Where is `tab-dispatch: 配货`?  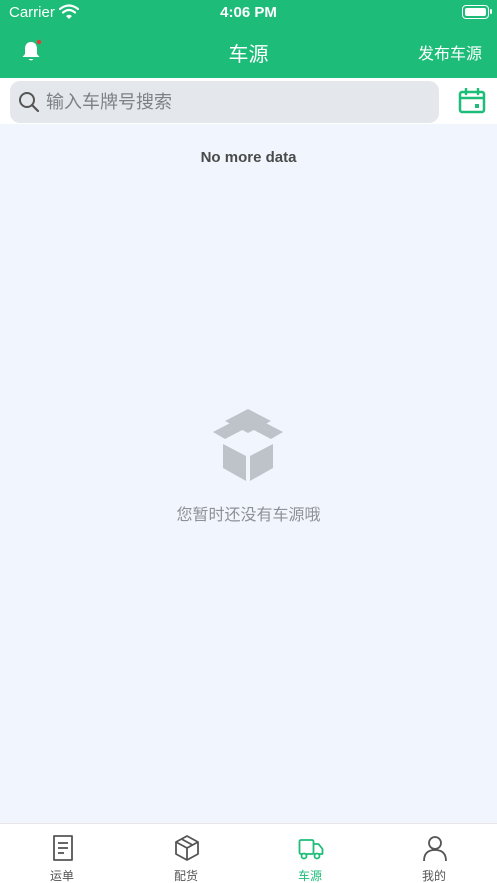 tab-dispatch: 配货 is located at coordinates (186, 853).